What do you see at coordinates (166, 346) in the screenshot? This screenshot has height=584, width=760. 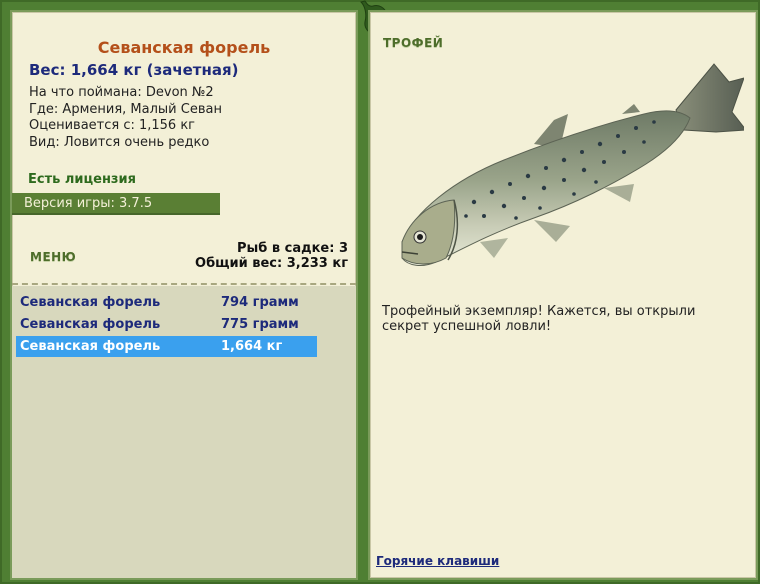 I see `list-item-selected: Севанская форель 1,664 кг` at bounding box center [166, 346].